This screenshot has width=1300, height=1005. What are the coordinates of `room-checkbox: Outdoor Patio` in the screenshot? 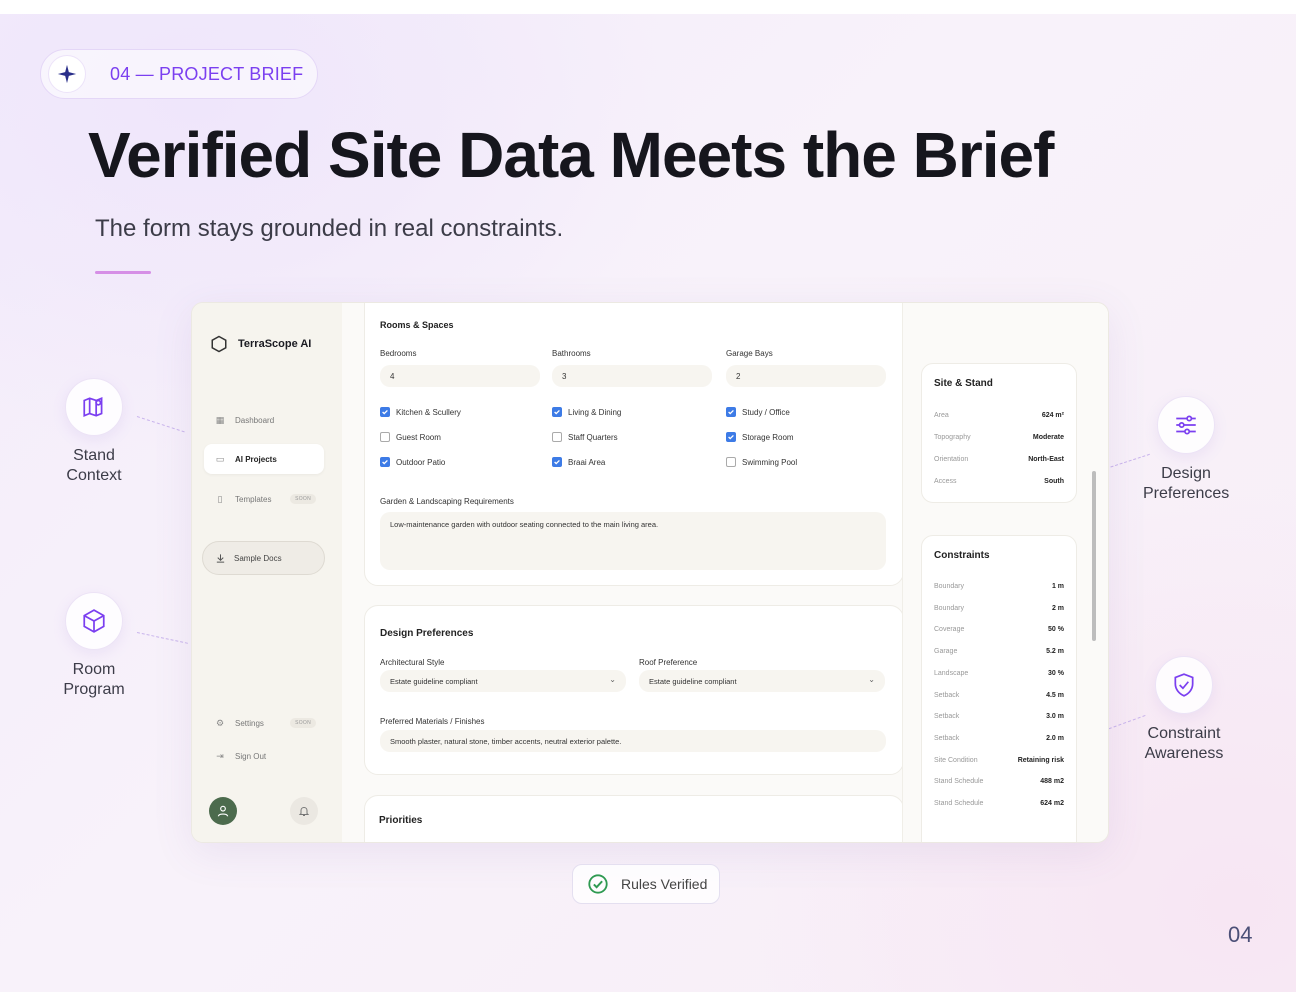 It's located at (412, 462).